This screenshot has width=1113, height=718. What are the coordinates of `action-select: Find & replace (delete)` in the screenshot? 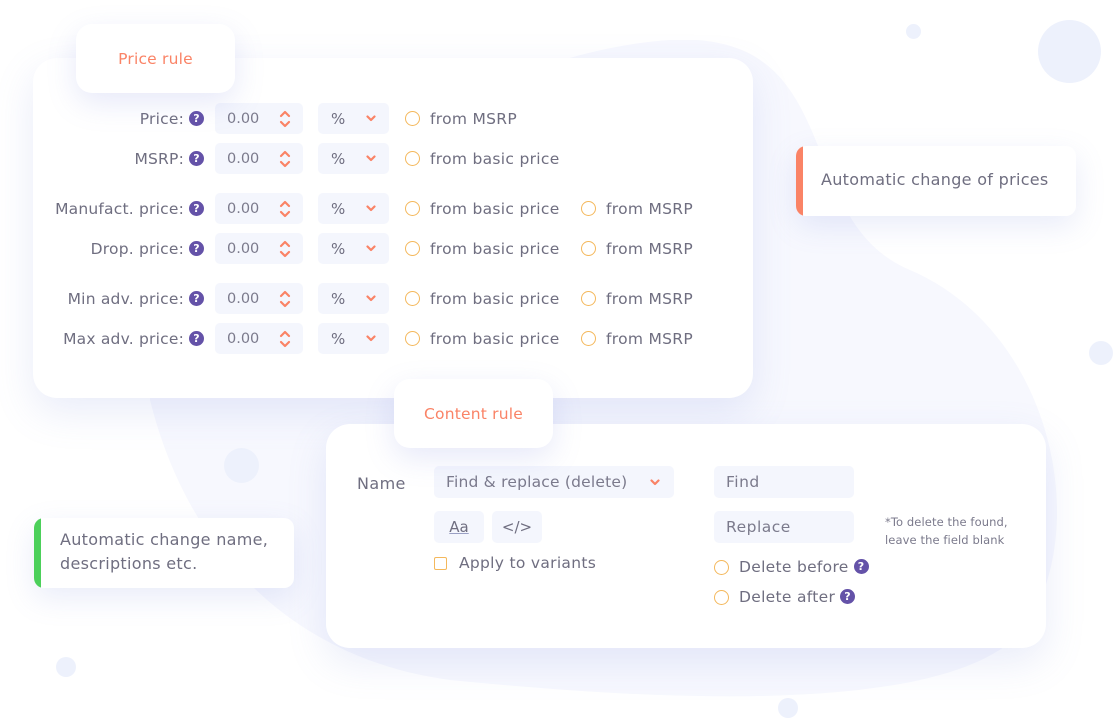 It's located at (554, 482).